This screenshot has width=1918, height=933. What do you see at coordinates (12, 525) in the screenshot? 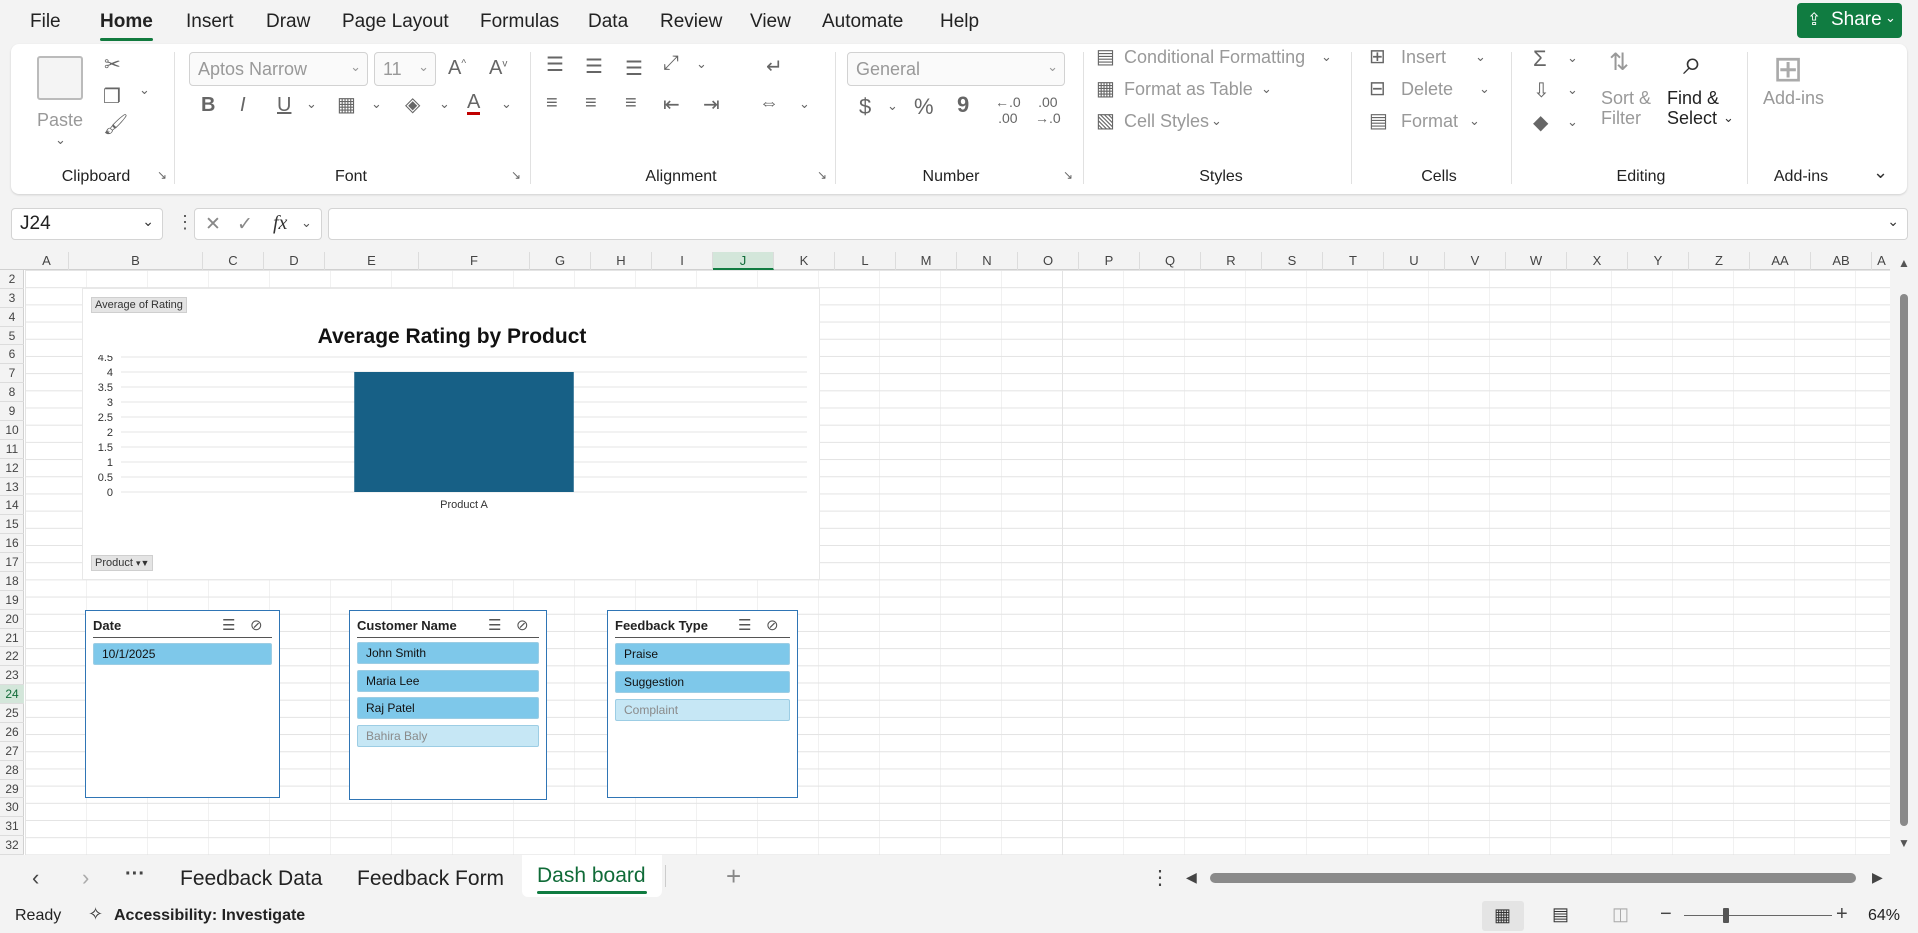
I see `row-header: 15` at bounding box center [12, 525].